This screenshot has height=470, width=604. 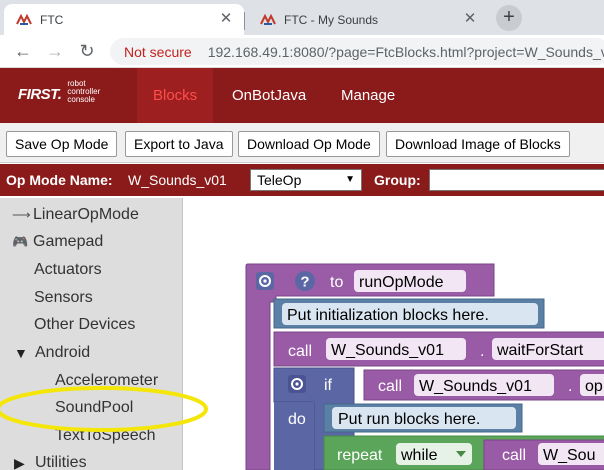 I want to click on procedure-to-label: to, so click(x=336, y=282).